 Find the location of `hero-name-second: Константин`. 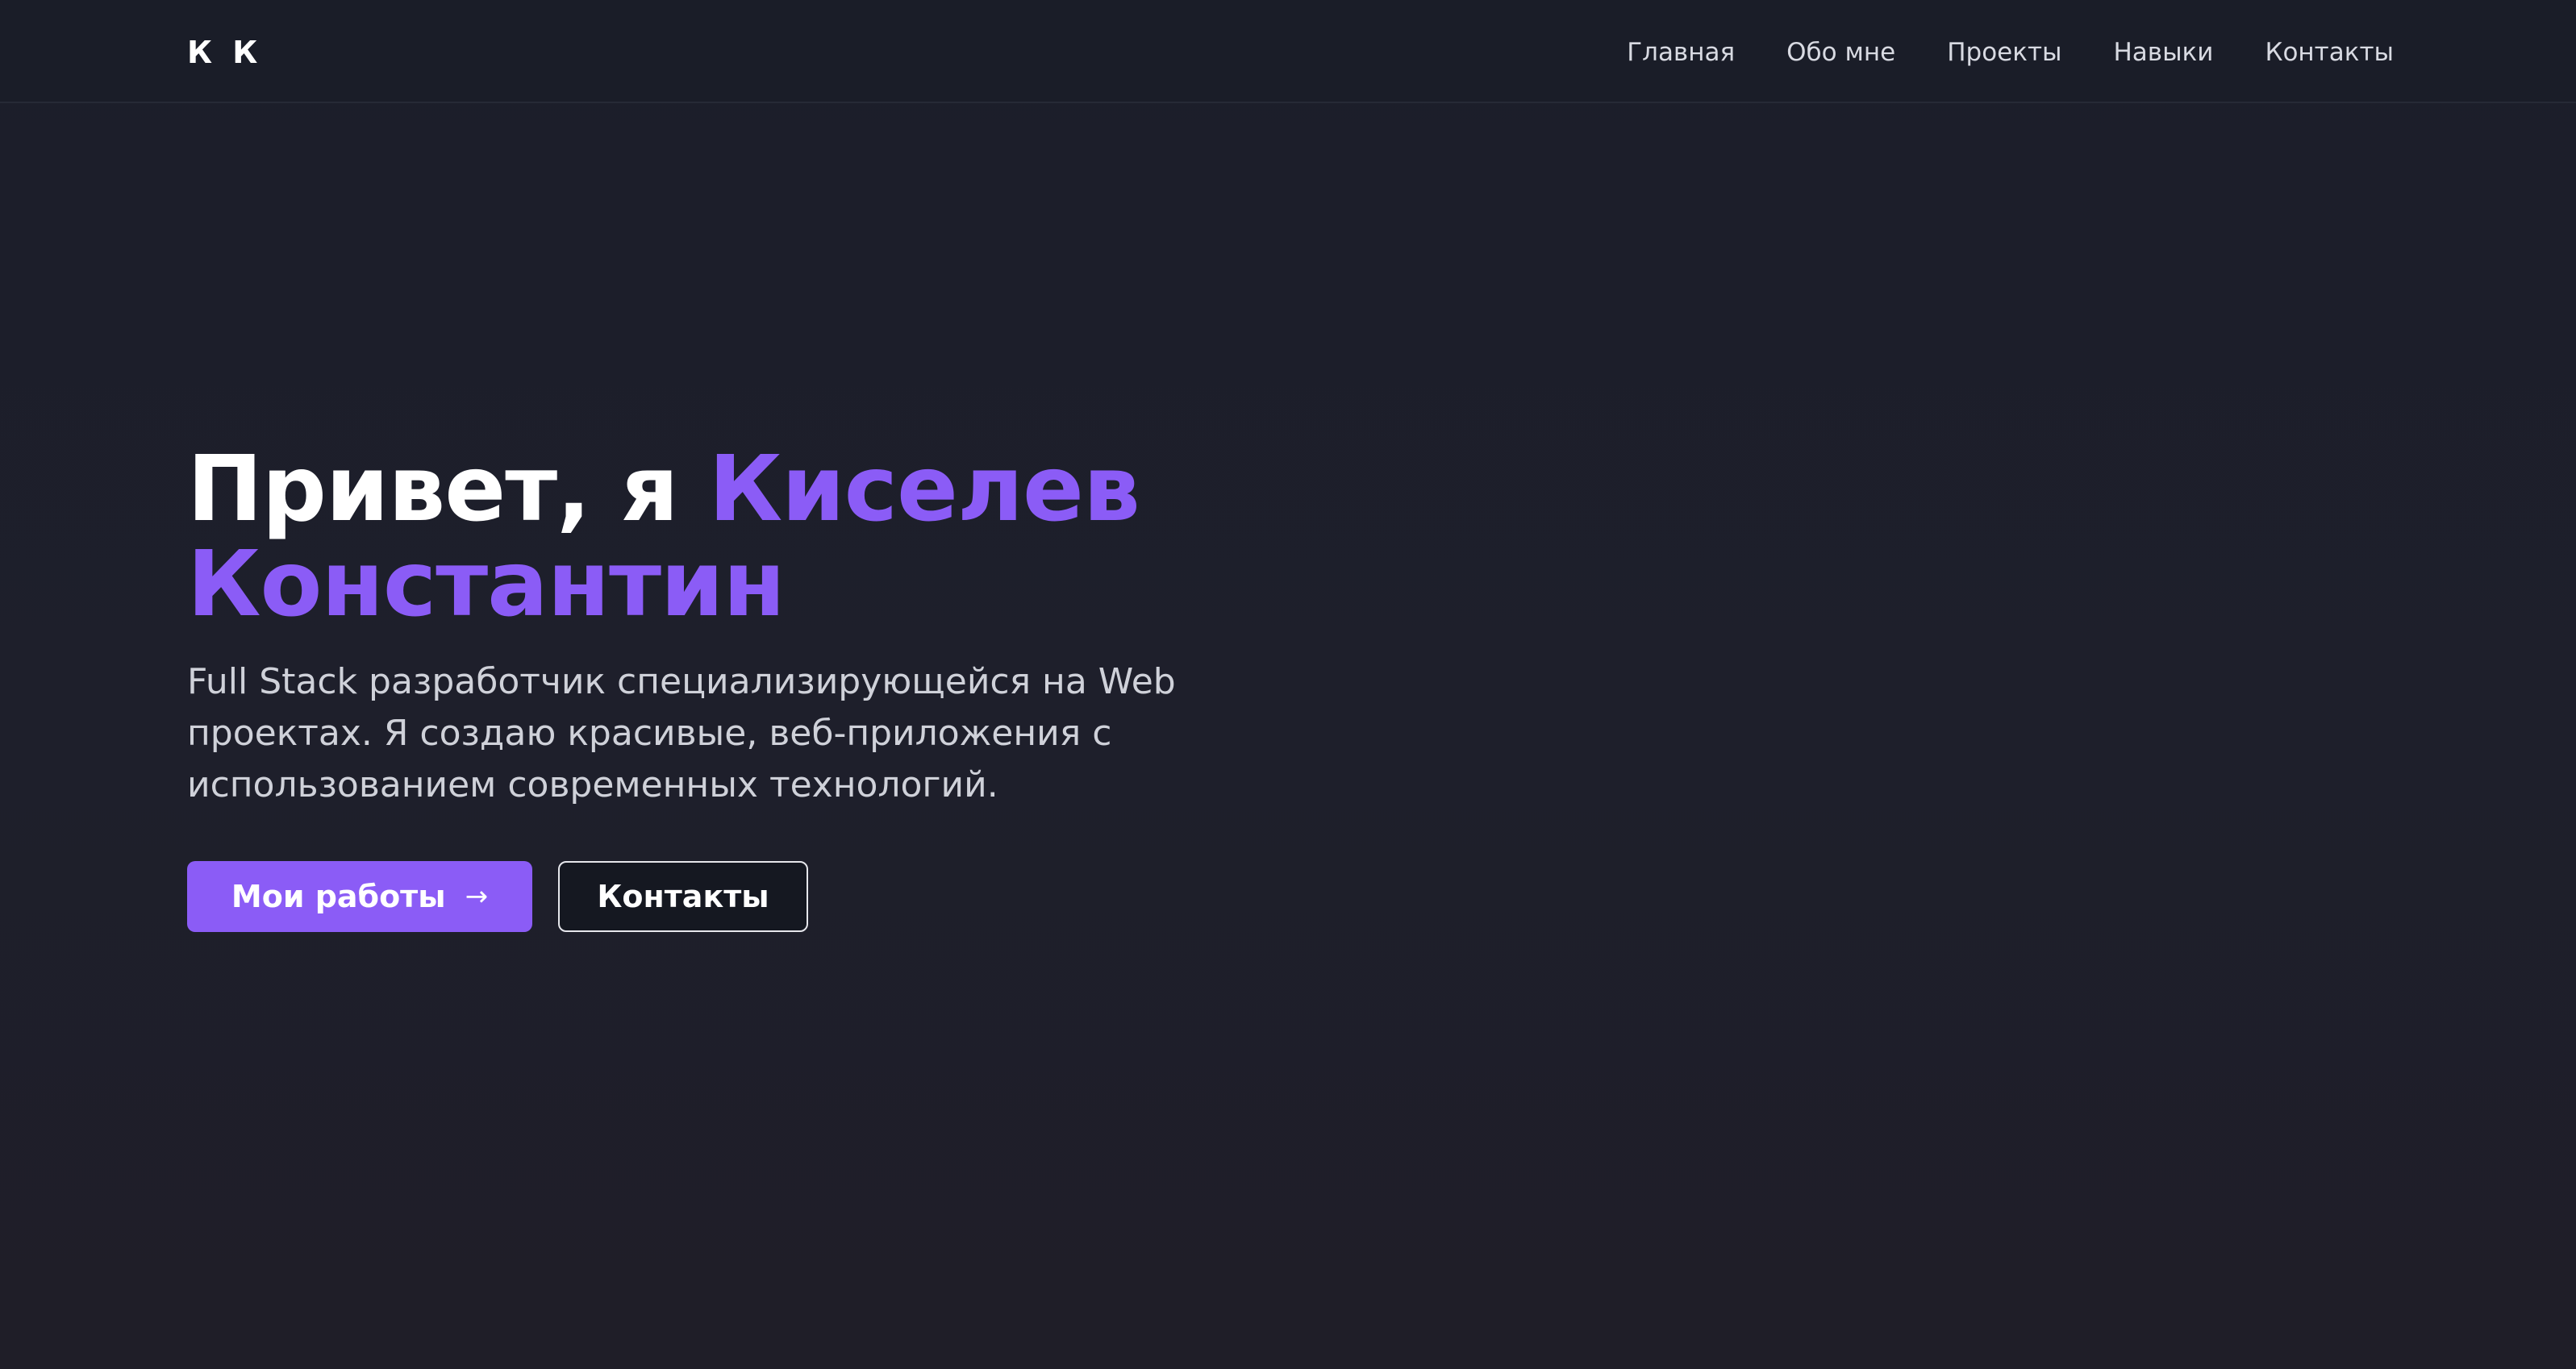

hero-name-second: Константин is located at coordinates (486, 584).